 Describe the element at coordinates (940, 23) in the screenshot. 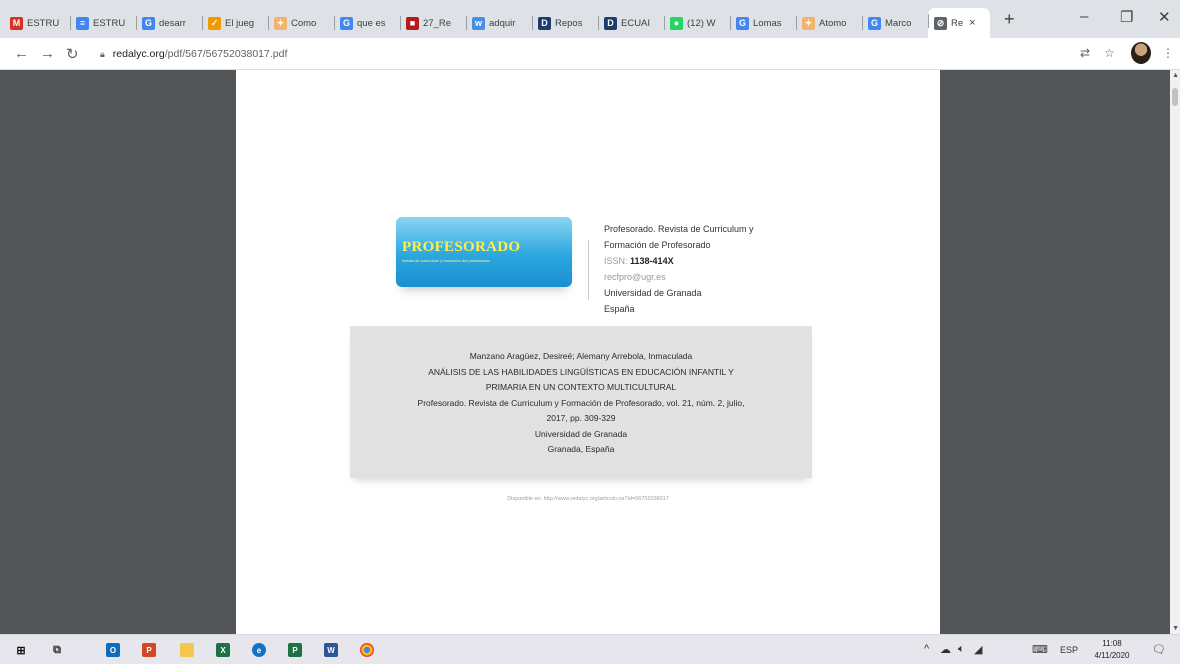

I see `globe-icon: ⊘` at that location.